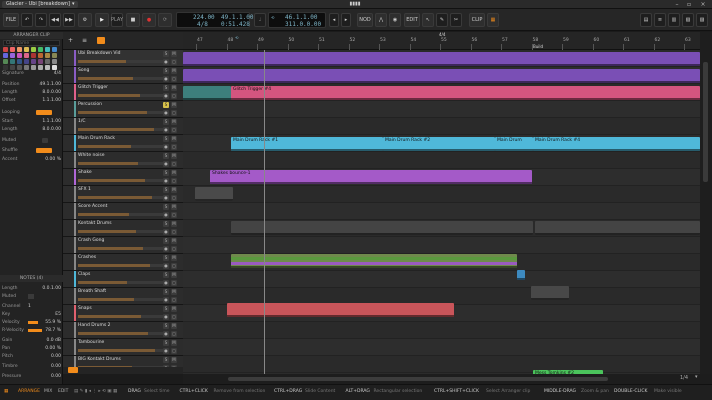 Image resolution: width=712 pixels, height=400 pixels. What do you see at coordinates (51, 129) in the screenshot?
I see `loop-length-field: 8.0.0.00` at bounding box center [51, 129].